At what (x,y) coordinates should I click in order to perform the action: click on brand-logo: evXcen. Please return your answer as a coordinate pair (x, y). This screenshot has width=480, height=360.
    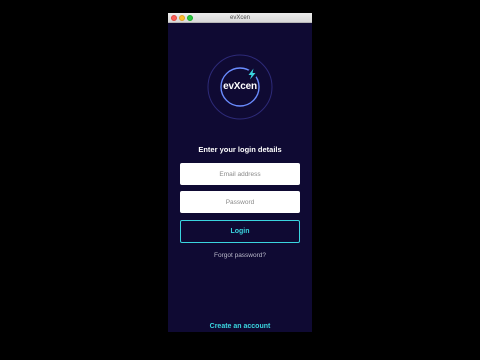
    Looking at the image, I should click on (240, 87).